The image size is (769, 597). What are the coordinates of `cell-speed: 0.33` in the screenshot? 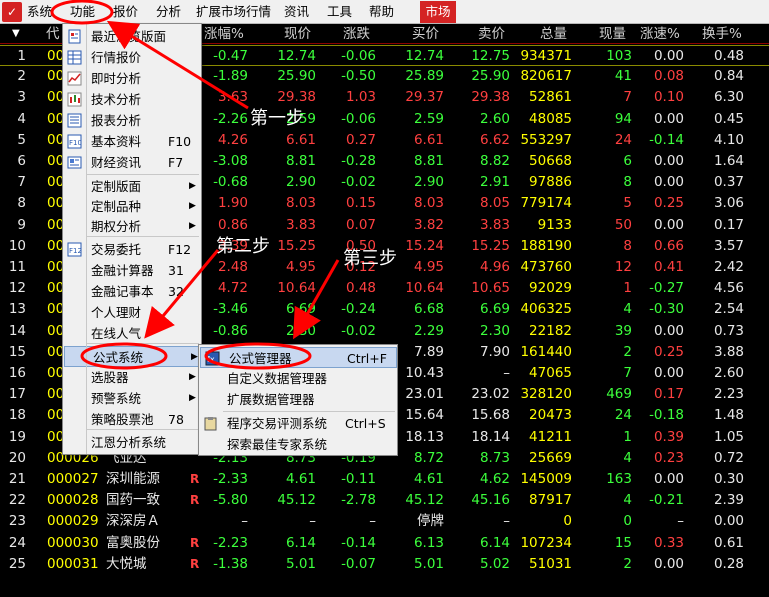 It's located at (668, 542).